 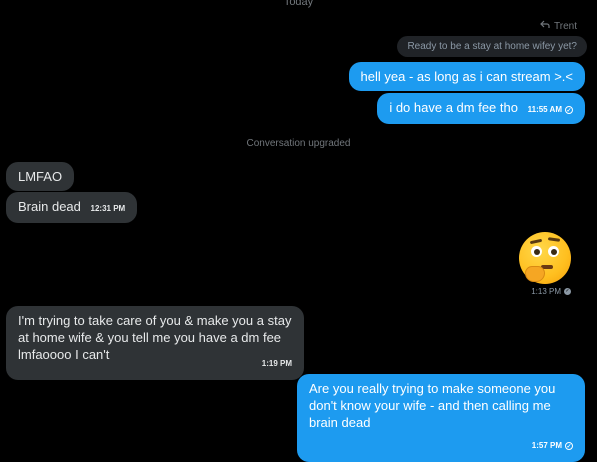 What do you see at coordinates (298, 4) in the screenshot?
I see `date-separator: Today` at bounding box center [298, 4].